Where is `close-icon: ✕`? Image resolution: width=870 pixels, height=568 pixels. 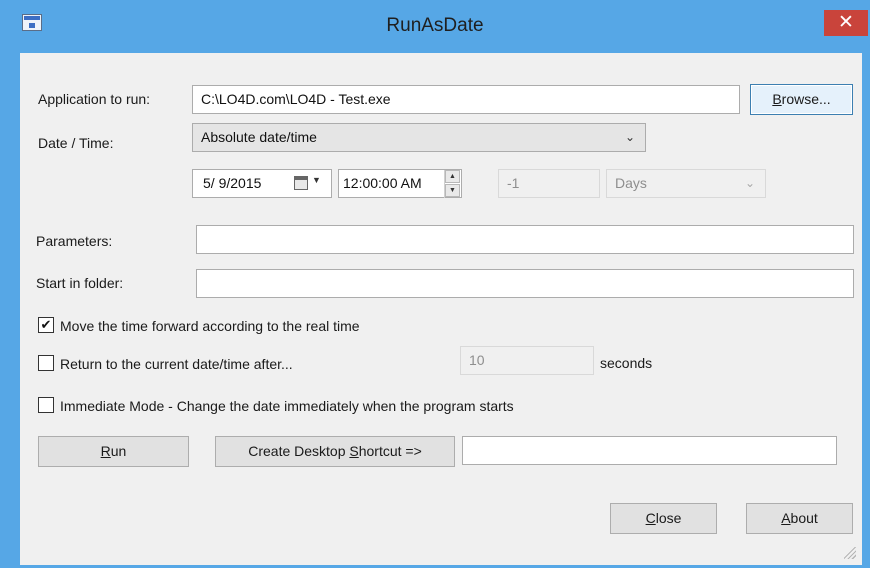 close-icon: ✕ is located at coordinates (846, 23).